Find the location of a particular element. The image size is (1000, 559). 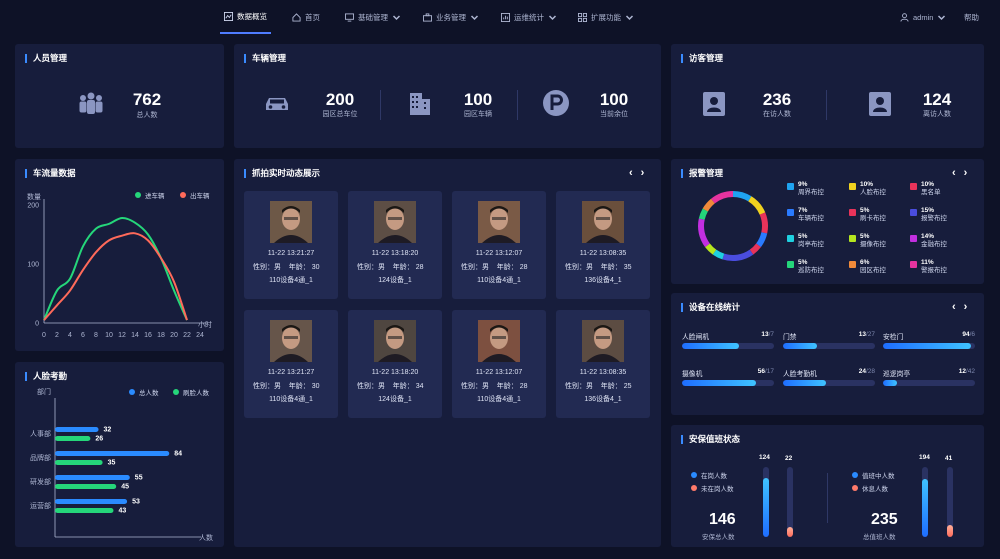

alarm-name: 车辆布控 is located at coordinates (811, 218).